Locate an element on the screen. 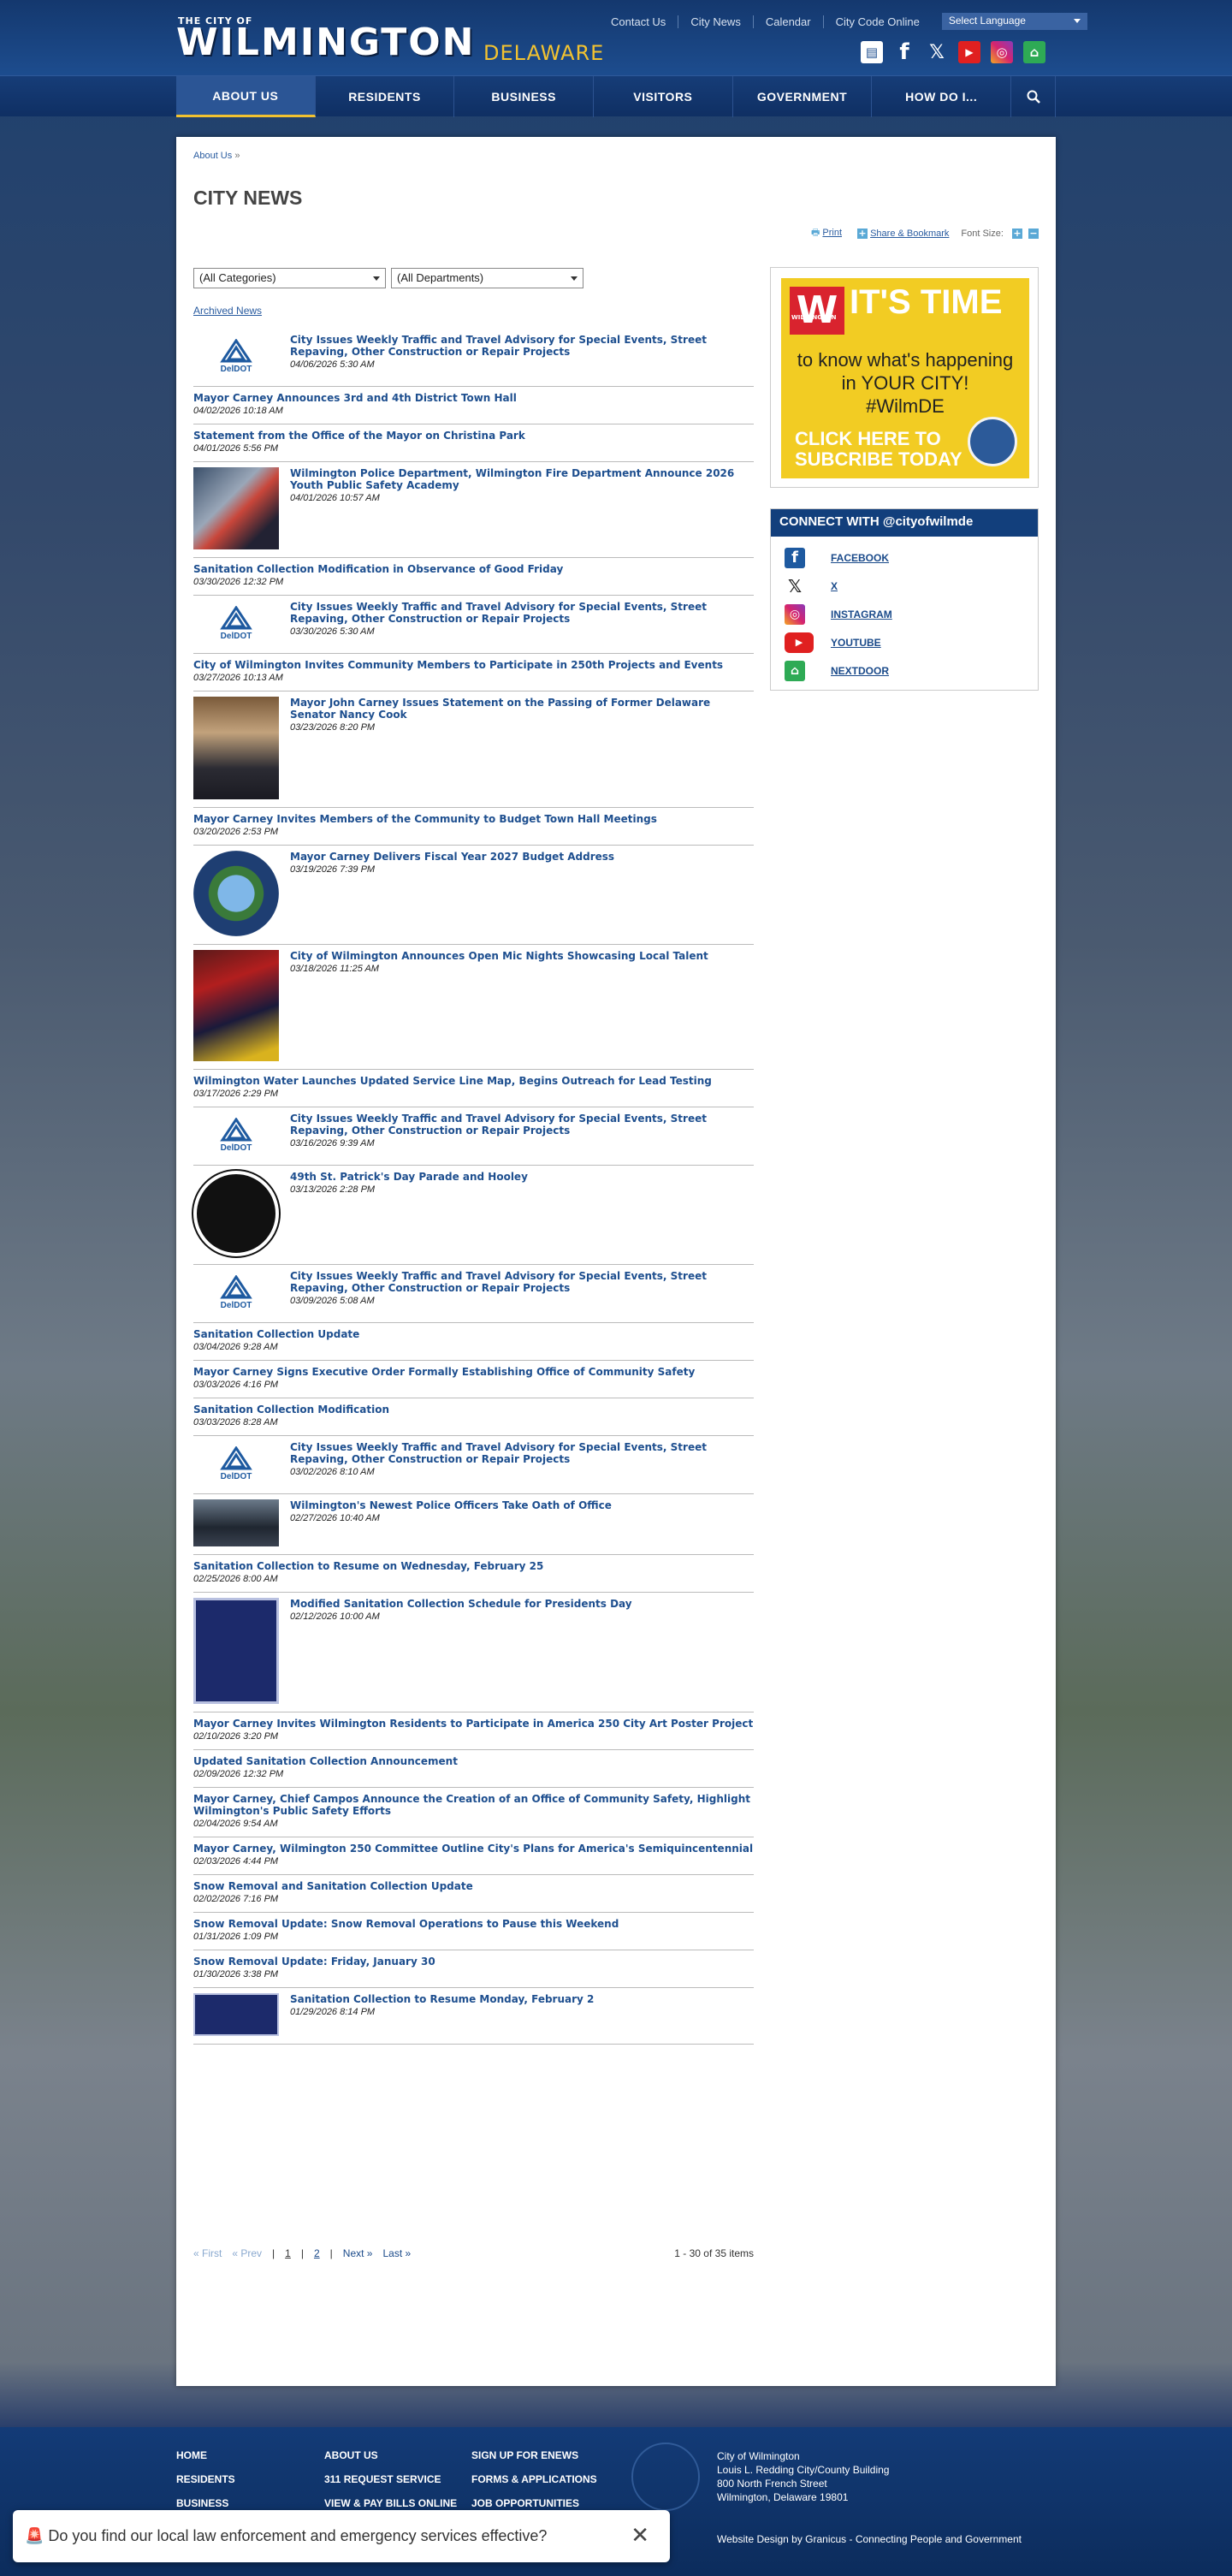 The height and width of the screenshot is (2576, 1232). news-title: Sanitation Collection Modification is located at coordinates (291, 1410).